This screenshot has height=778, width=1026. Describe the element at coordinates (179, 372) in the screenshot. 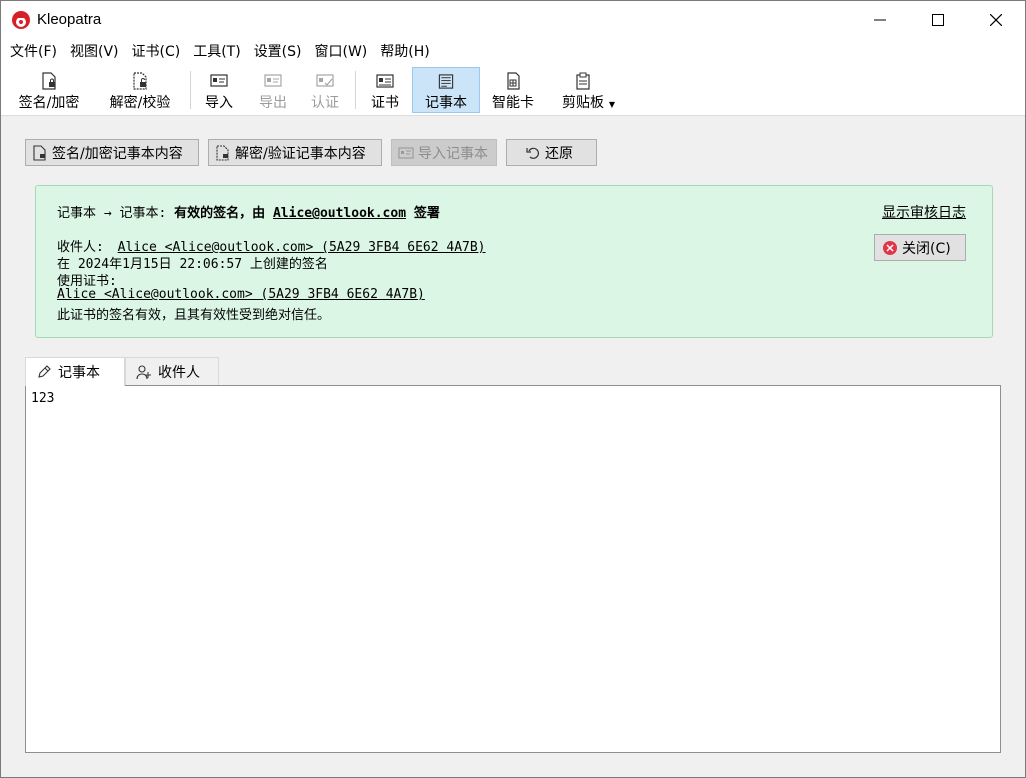

I see `tab-recipients-label: 收件人` at that location.